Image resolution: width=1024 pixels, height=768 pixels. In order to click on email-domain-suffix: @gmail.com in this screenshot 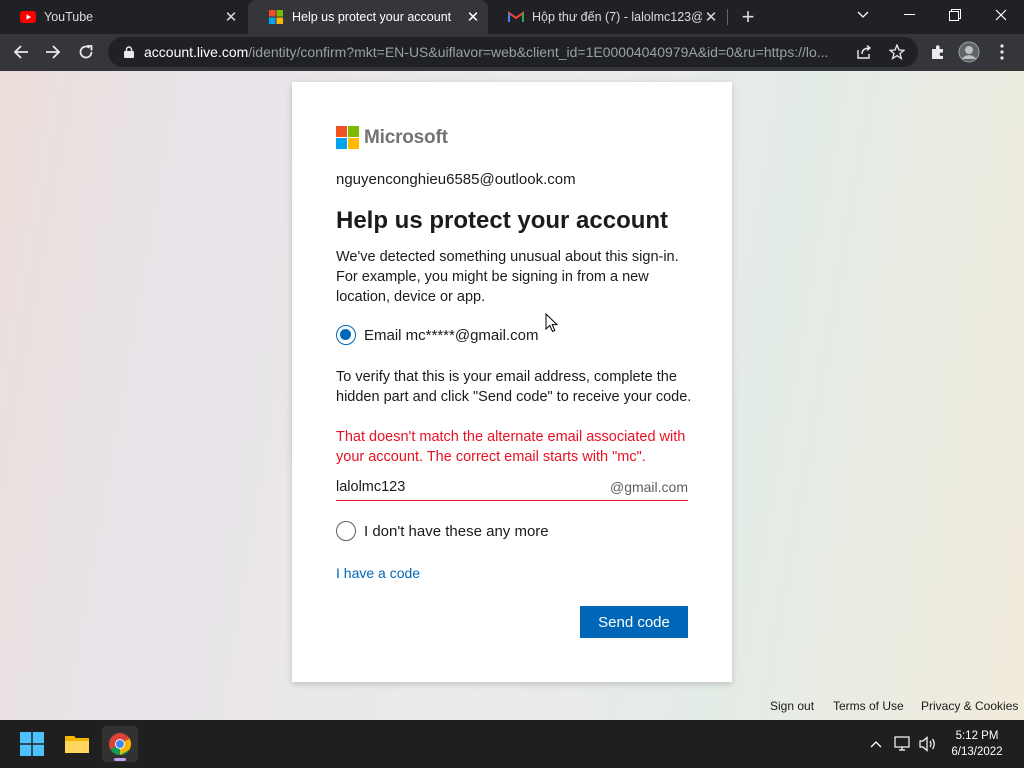, I will do `click(648, 486)`.